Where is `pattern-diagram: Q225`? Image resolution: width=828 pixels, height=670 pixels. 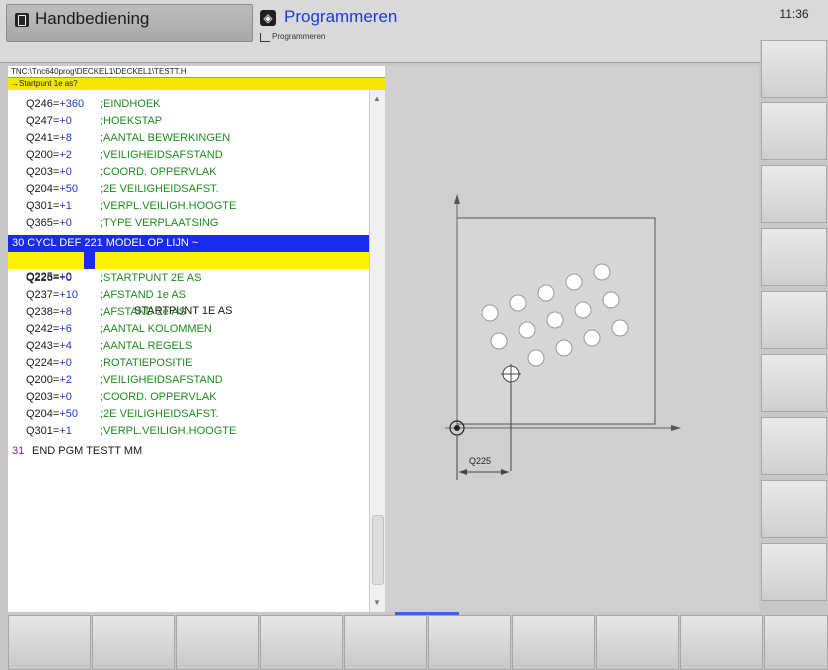 pattern-diagram: Q225 is located at coordinates (563, 337).